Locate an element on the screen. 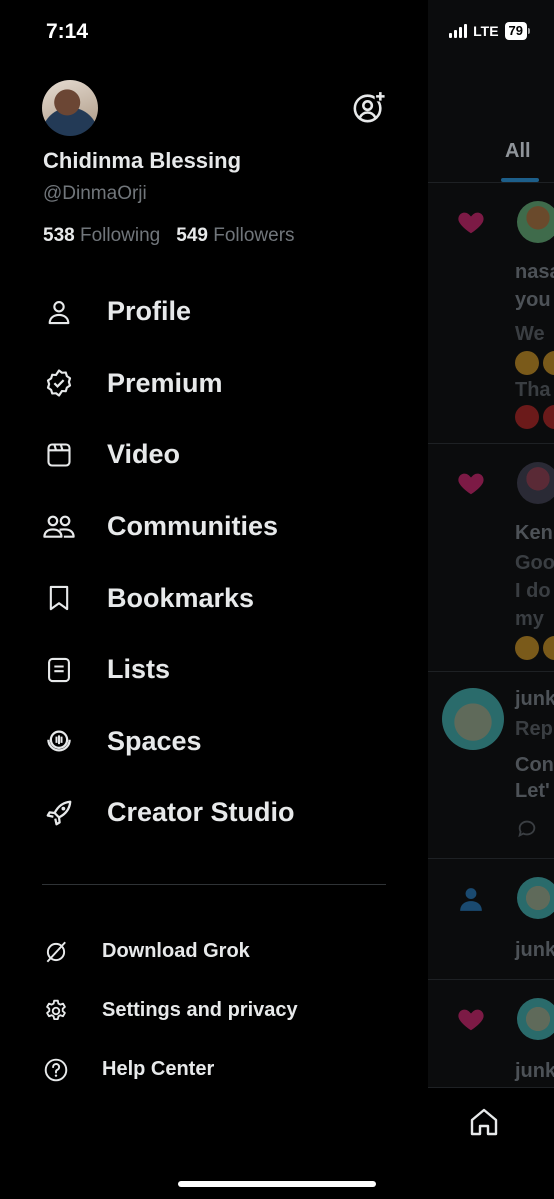 This screenshot has height=1199, width=554. followers-label: Followers is located at coordinates (254, 235).